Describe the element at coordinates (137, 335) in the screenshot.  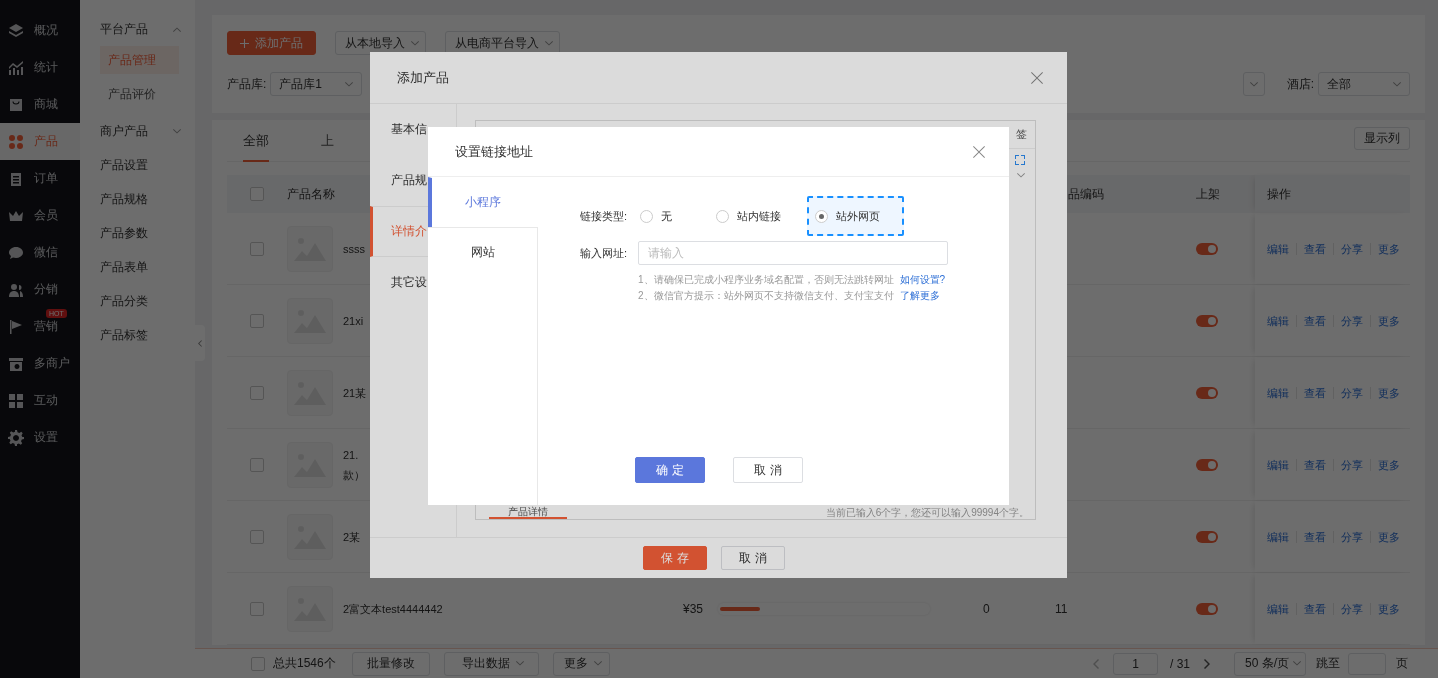
I see `nav-item: 产品标签` at that location.